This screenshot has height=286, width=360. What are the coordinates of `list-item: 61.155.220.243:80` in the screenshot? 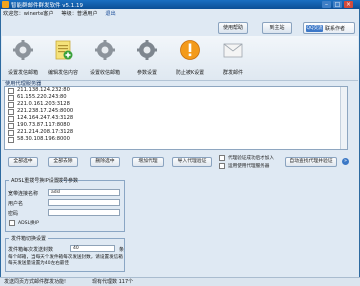 It's located at (176, 97).